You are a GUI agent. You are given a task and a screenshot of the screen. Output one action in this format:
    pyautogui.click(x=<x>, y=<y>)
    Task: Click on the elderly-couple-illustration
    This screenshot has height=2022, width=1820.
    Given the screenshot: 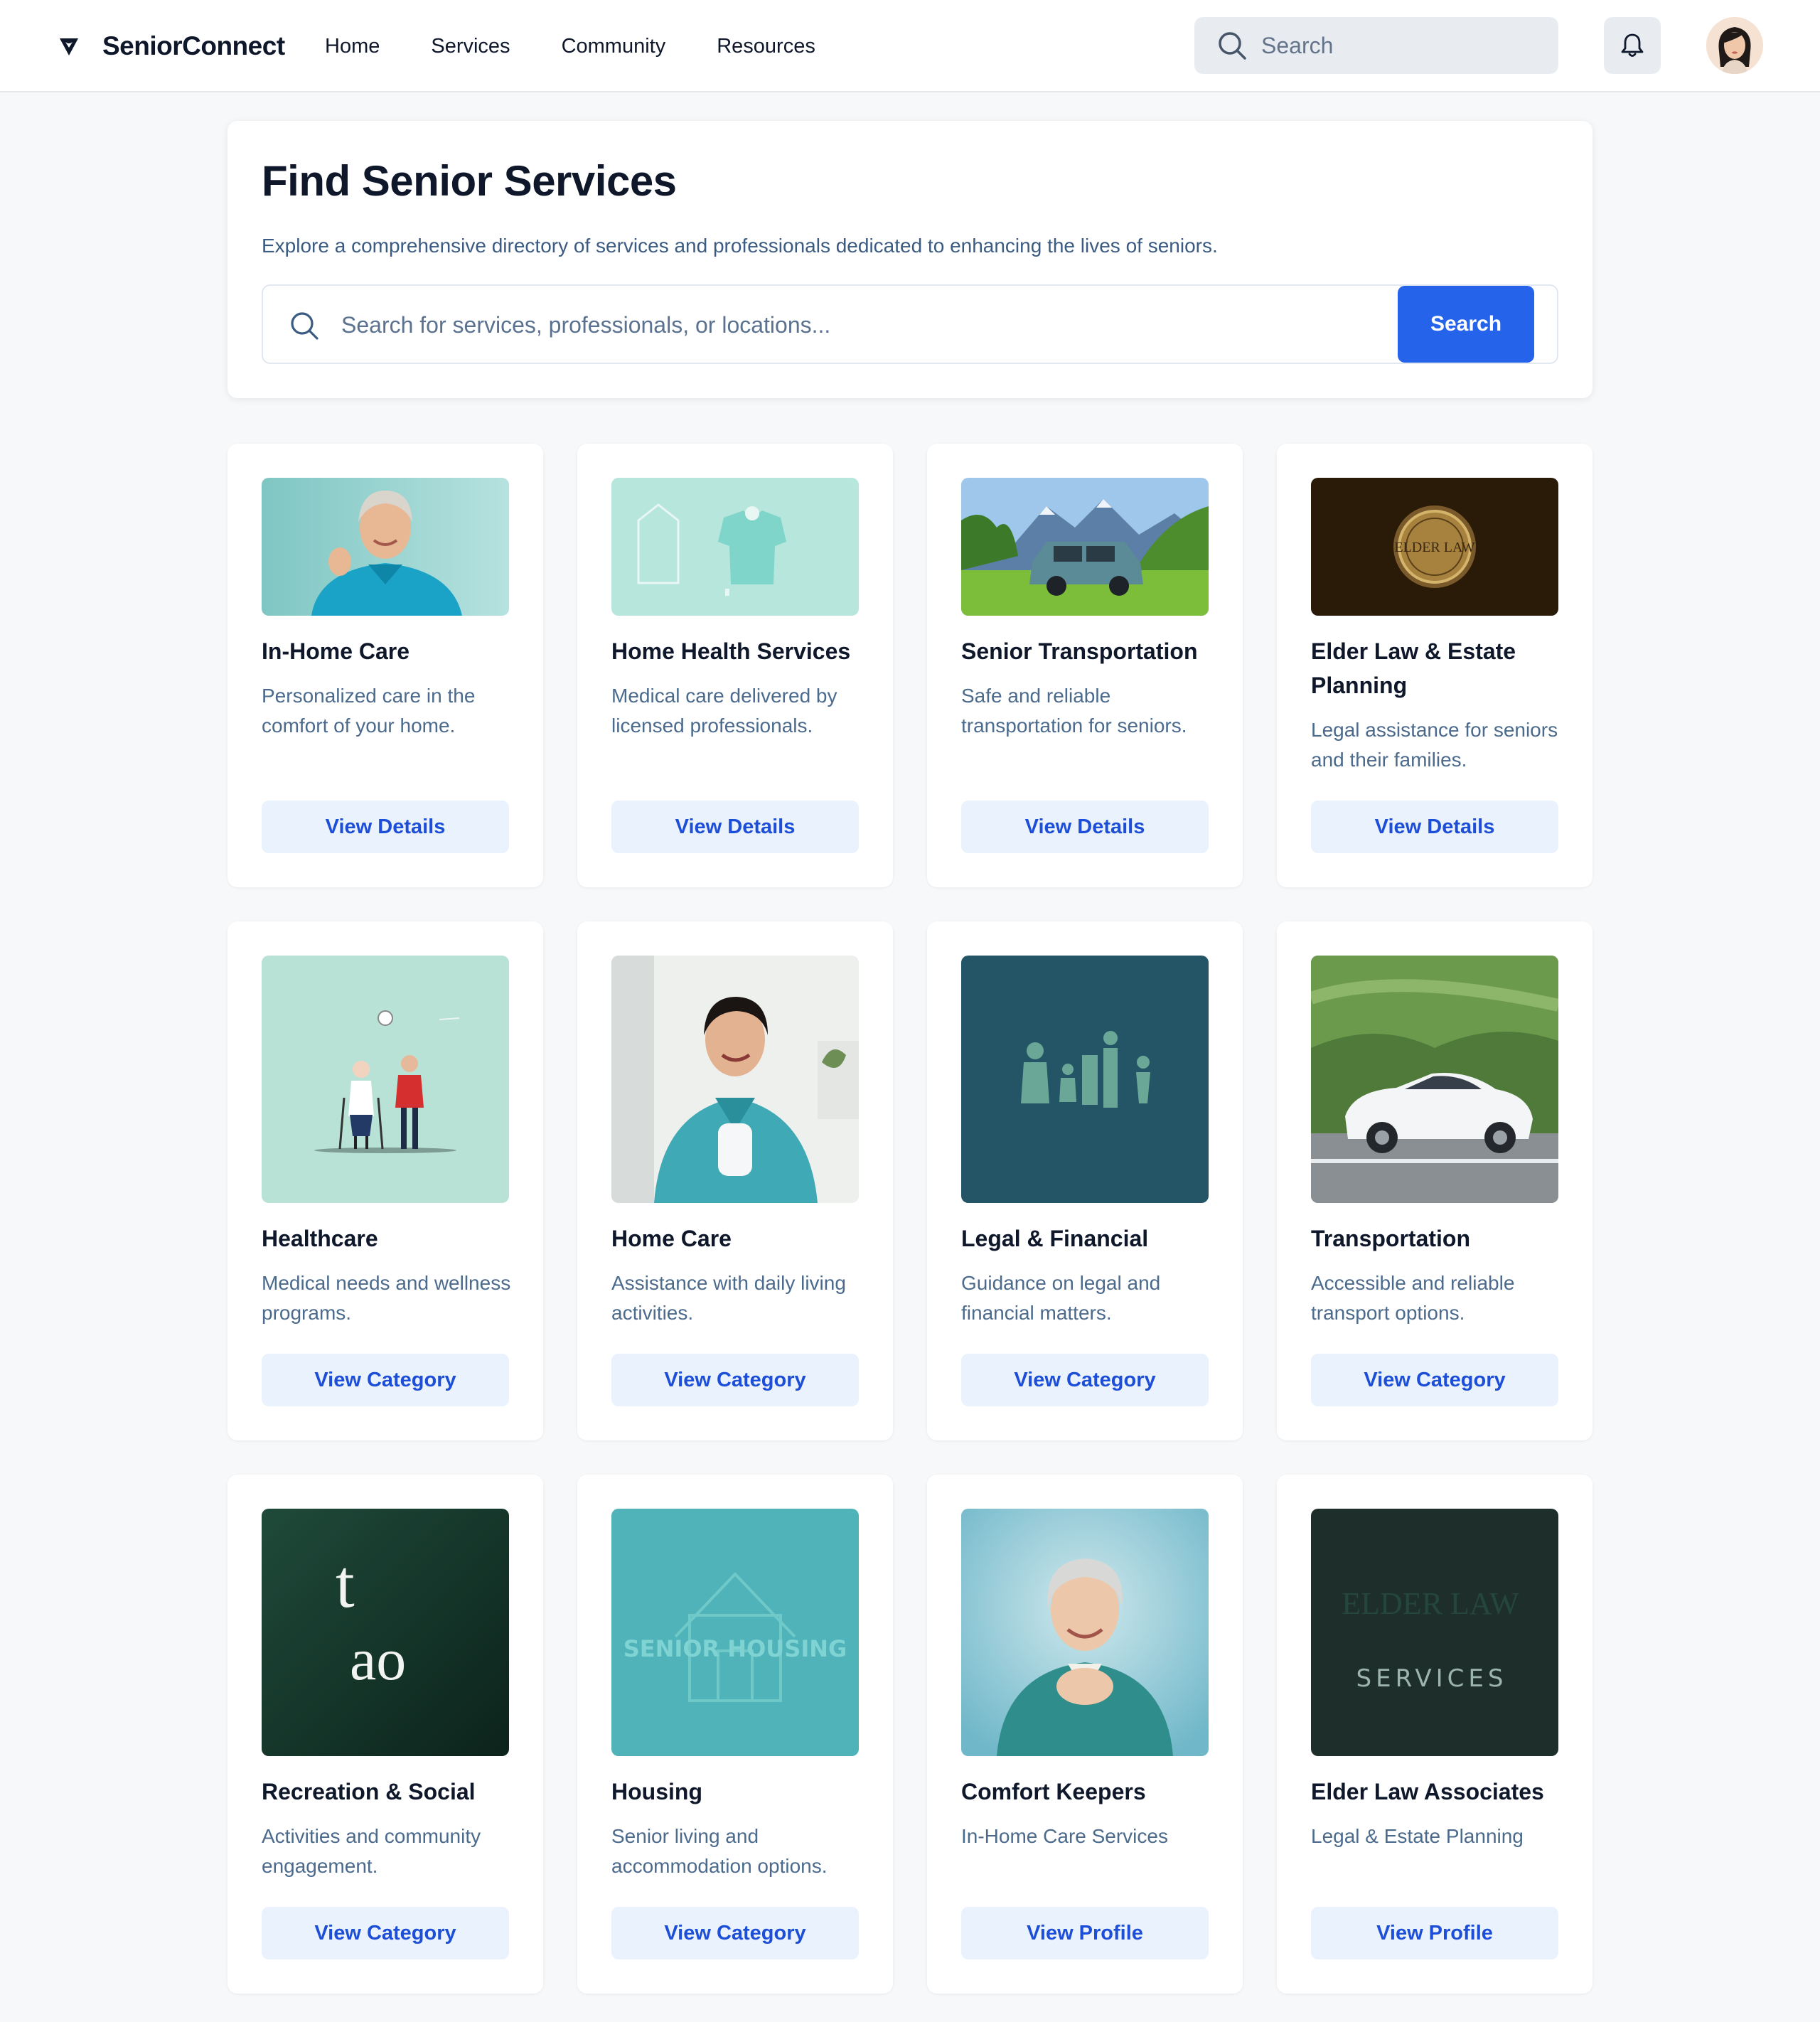 What is the action you would take?
    pyautogui.click(x=385, y=1079)
    